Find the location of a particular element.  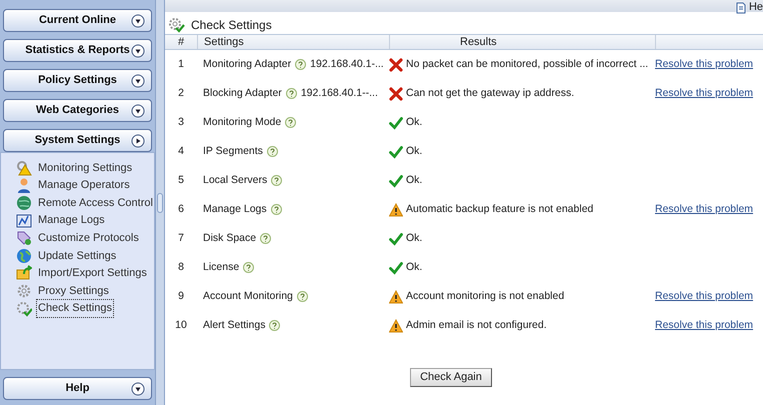

setting-name: Account Monitoring is located at coordinates (248, 296).